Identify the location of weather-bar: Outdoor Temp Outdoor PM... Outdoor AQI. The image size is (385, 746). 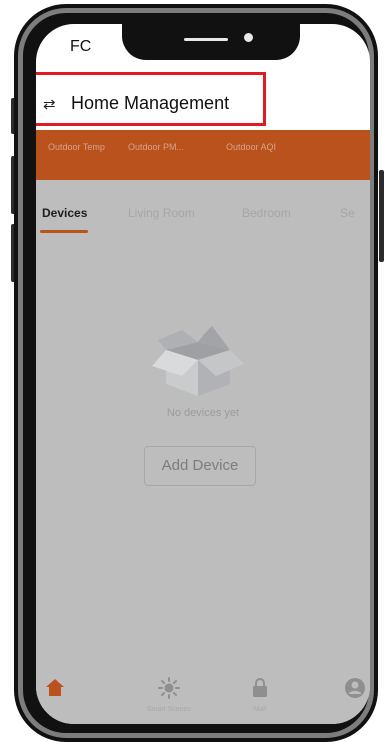
(203, 155).